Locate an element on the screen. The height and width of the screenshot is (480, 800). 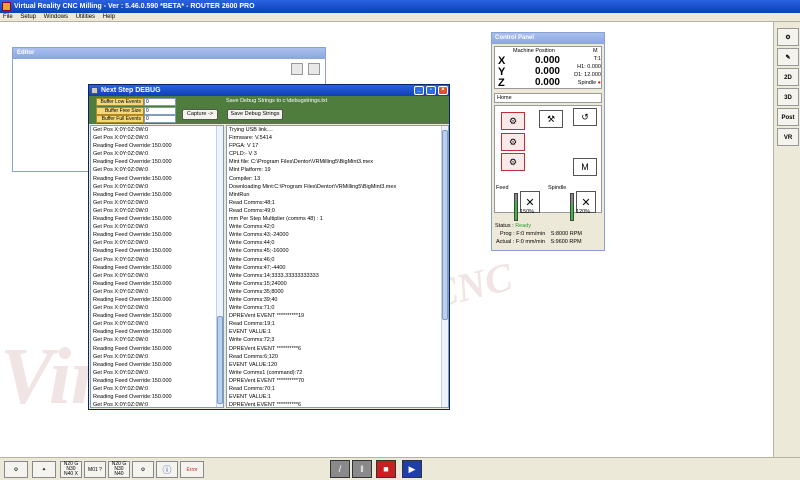
post-button: Post is located at coordinates (788, 117).